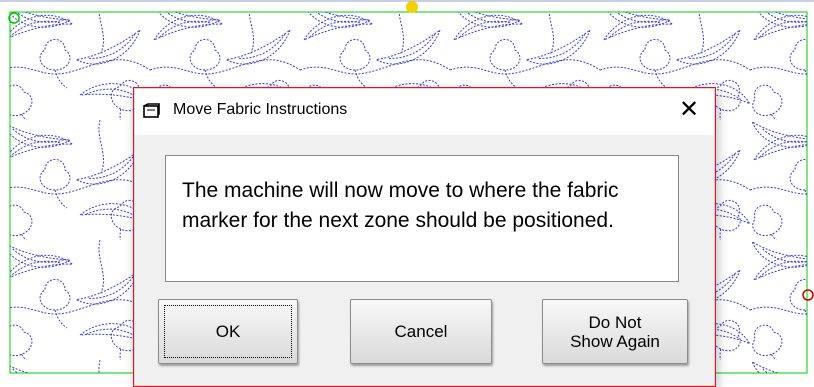  I want to click on close-icon: ✕, so click(689, 109).